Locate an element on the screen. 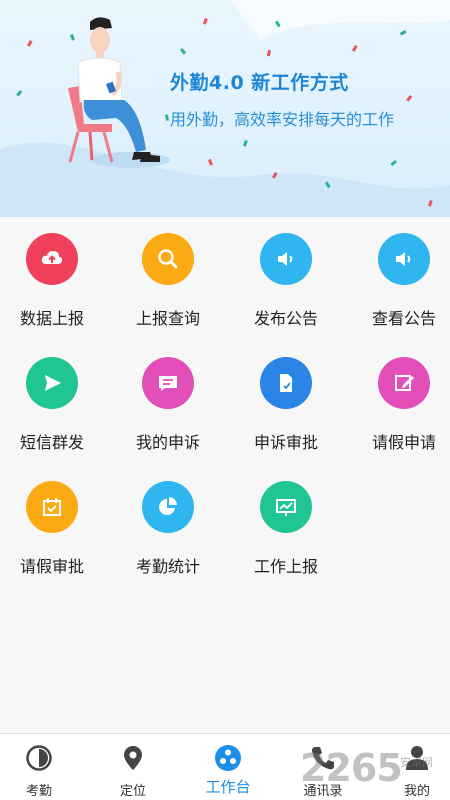  send-icon is located at coordinates (52, 383).